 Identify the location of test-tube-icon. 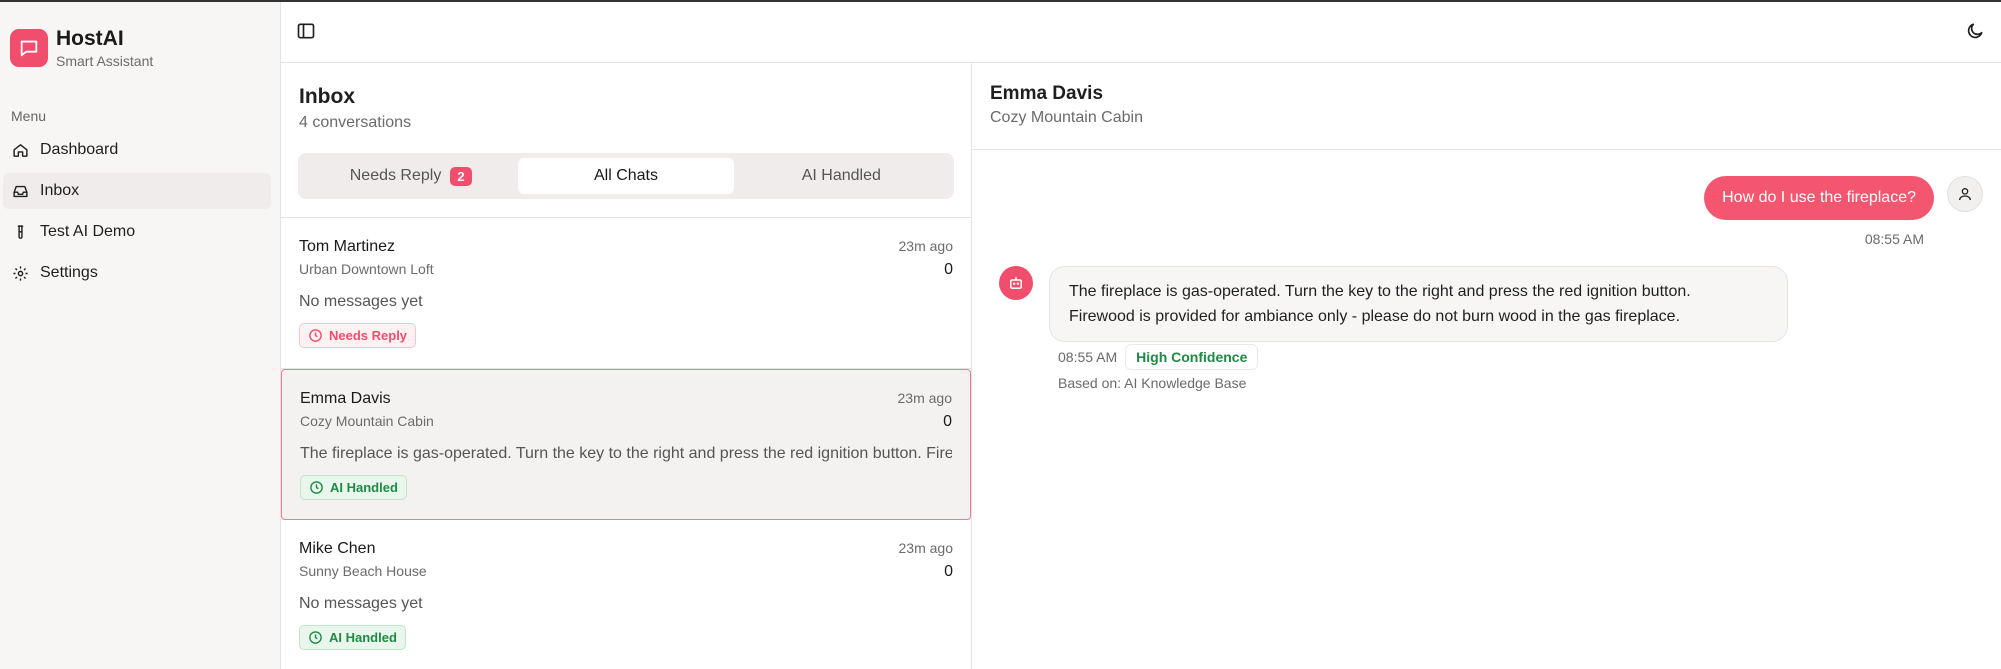
(20, 231).